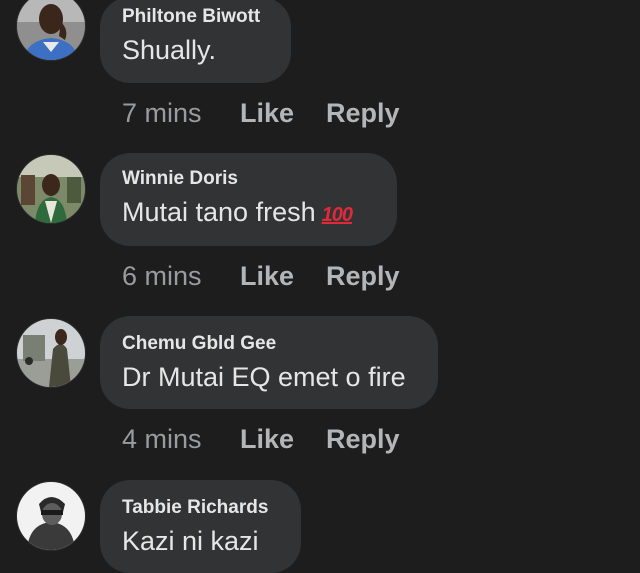  What do you see at coordinates (181, 276) in the screenshot?
I see `comment-time: 6 mins` at bounding box center [181, 276].